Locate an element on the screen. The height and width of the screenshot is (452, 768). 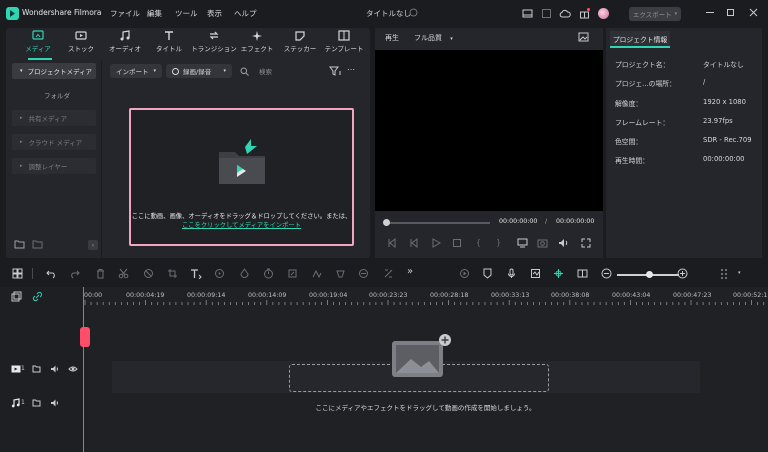
save-icon is located at coordinates (546, 13).